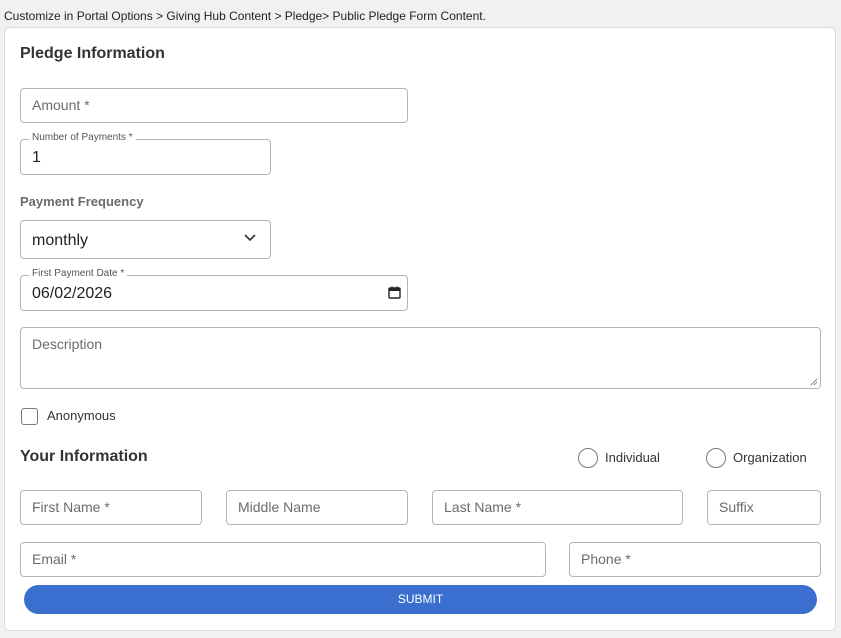 This screenshot has height=638, width=841. I want to click on payment-frequency-select: monthly, so click(145, 239).